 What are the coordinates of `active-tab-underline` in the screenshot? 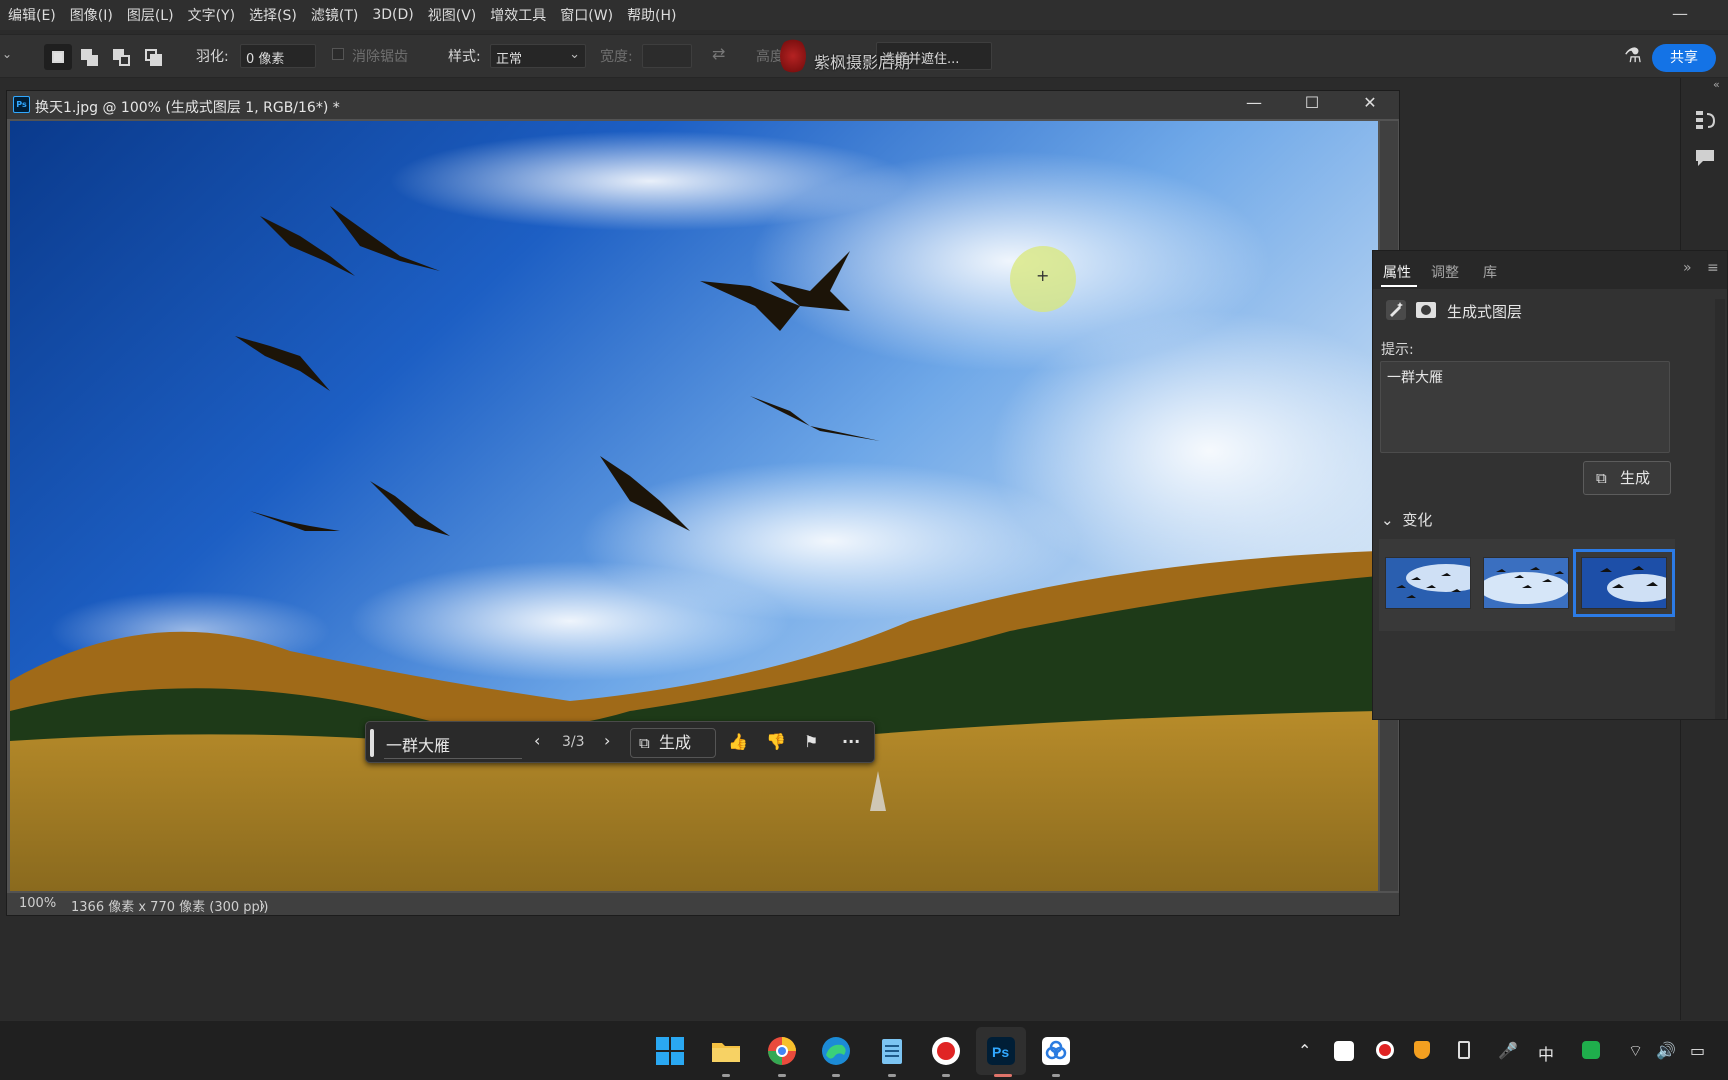 It's located at (1399, 286).